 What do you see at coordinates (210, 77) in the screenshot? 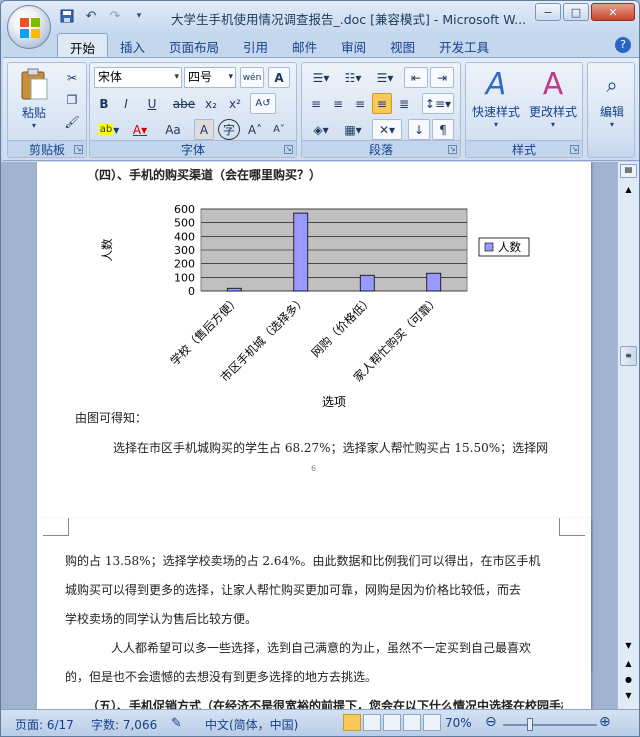
I see `font-size-combo: 四号 ▾` at bounding box center [210, 77].